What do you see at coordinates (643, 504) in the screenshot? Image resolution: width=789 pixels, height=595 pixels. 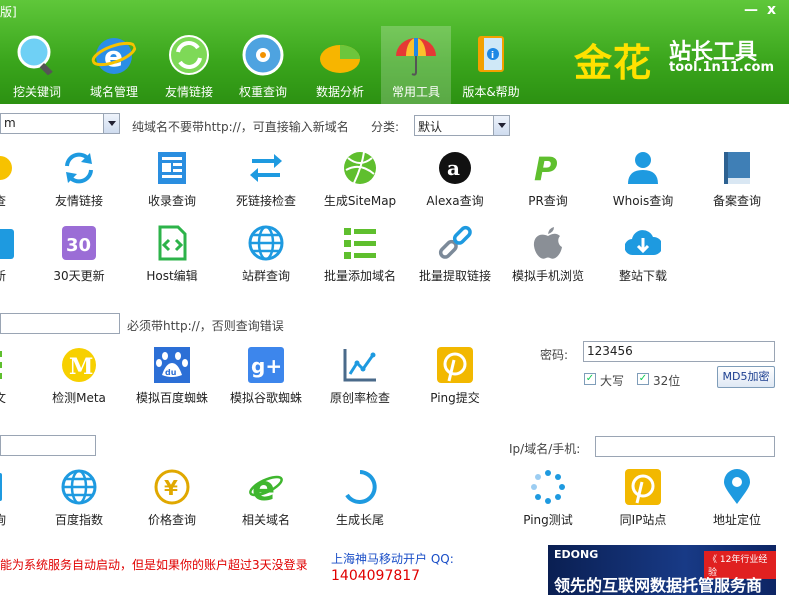 I see `tool-same-ip: 同IP站点` at bounding box center [643, 504].